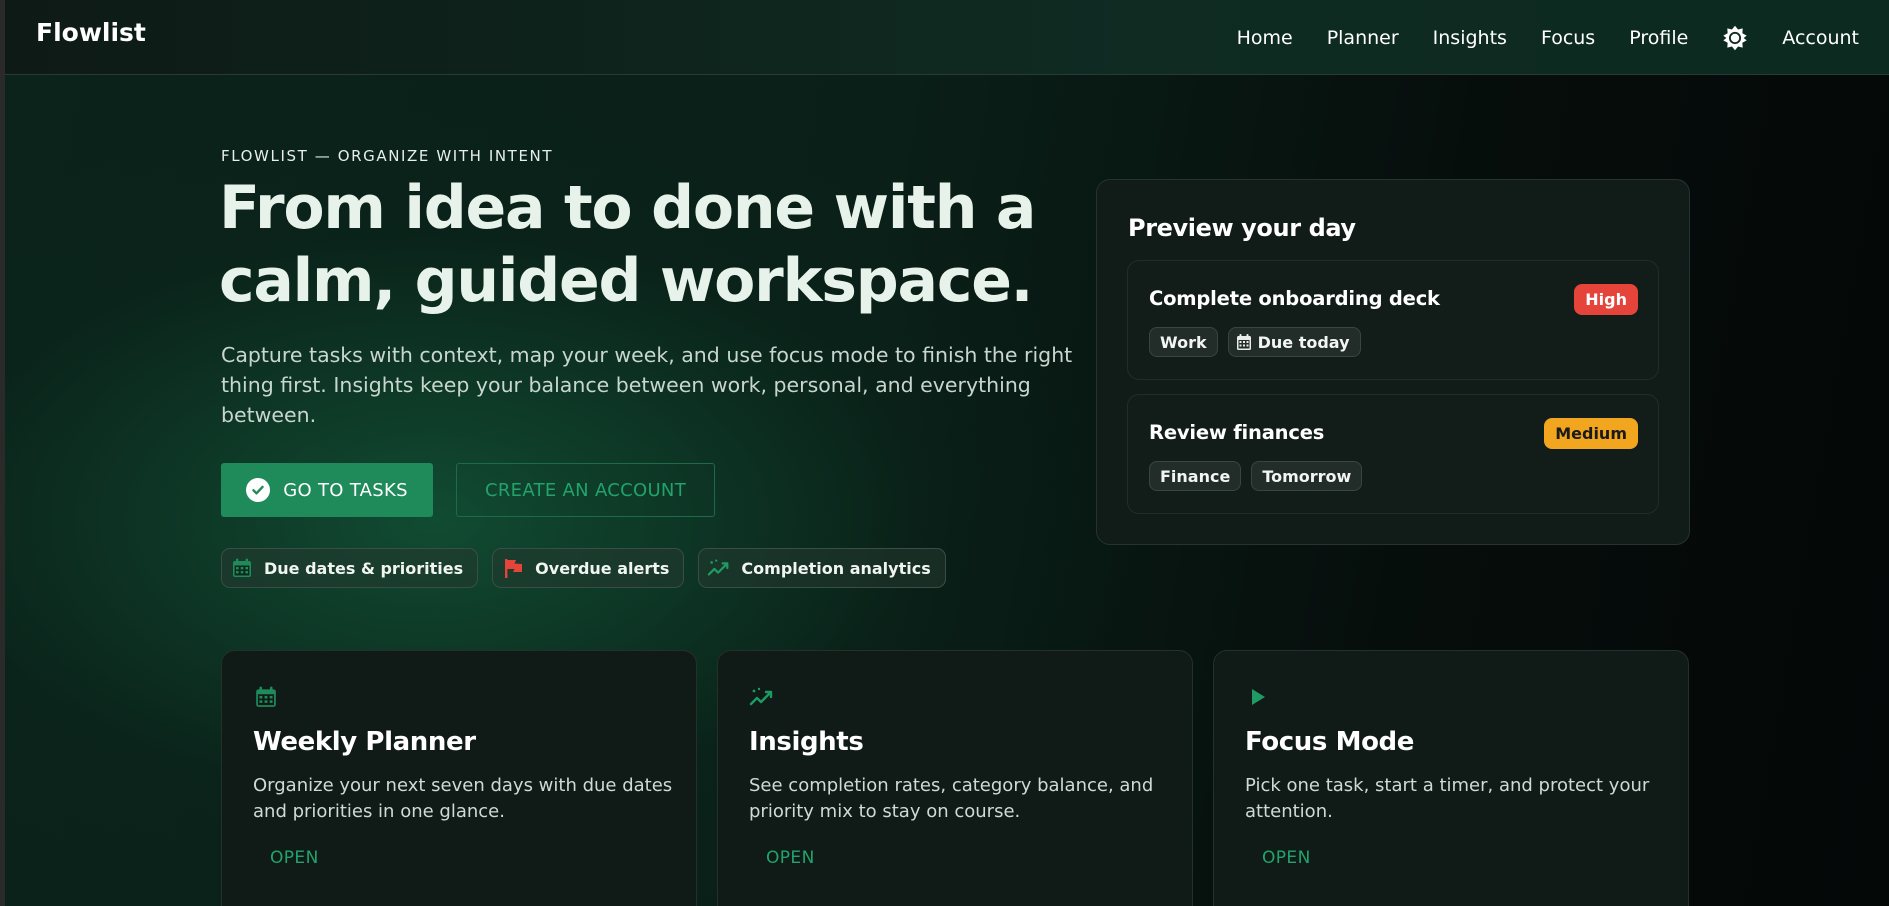  What do you see at coordinates (1307, 476) in the screenshot?
I see `tag-due: Tomorrow` at bounding box center [1307, 476].